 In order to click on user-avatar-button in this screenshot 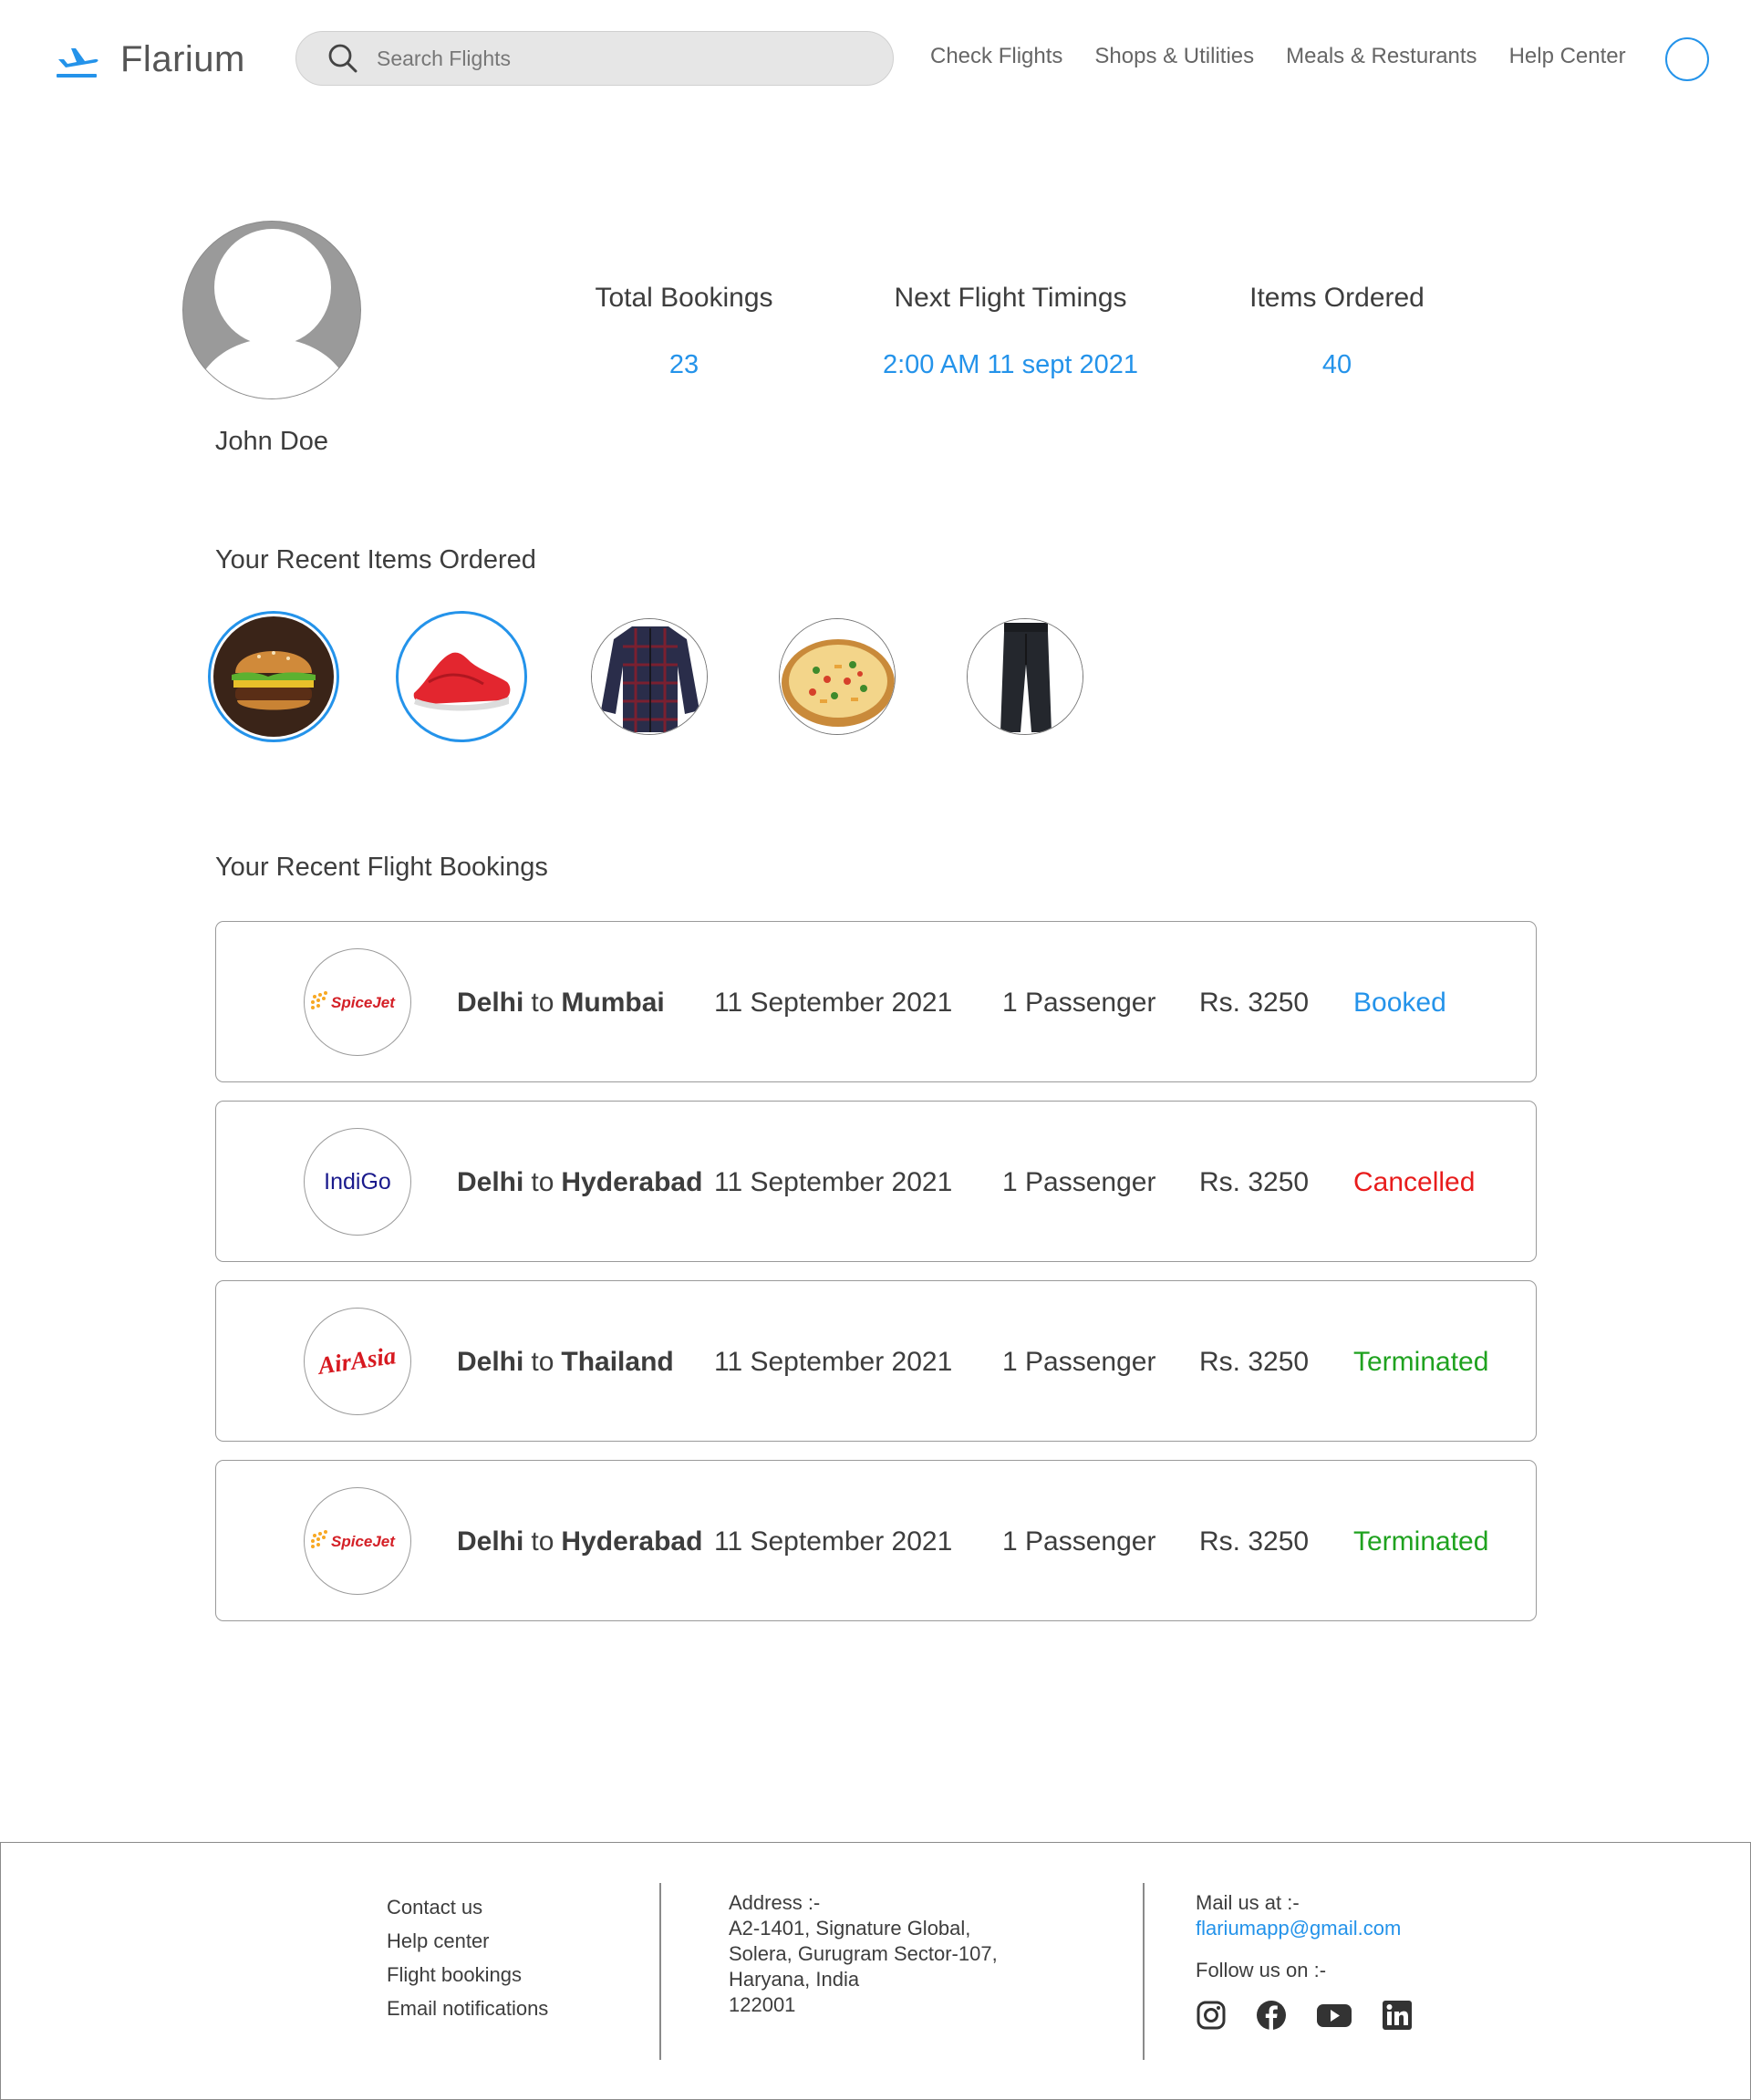, I will do `click(1687, 59)`.